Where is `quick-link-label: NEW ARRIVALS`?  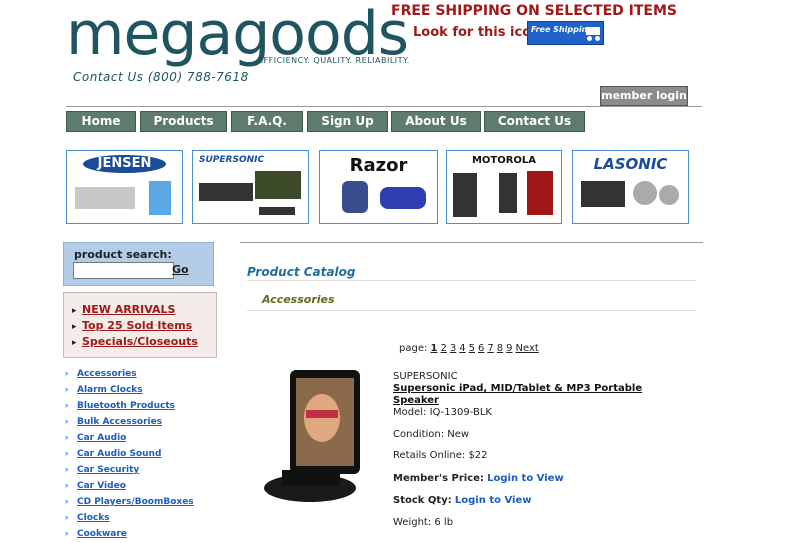
quick-link-label: NEW ARRIVALS is located at coordinates (129, 309).